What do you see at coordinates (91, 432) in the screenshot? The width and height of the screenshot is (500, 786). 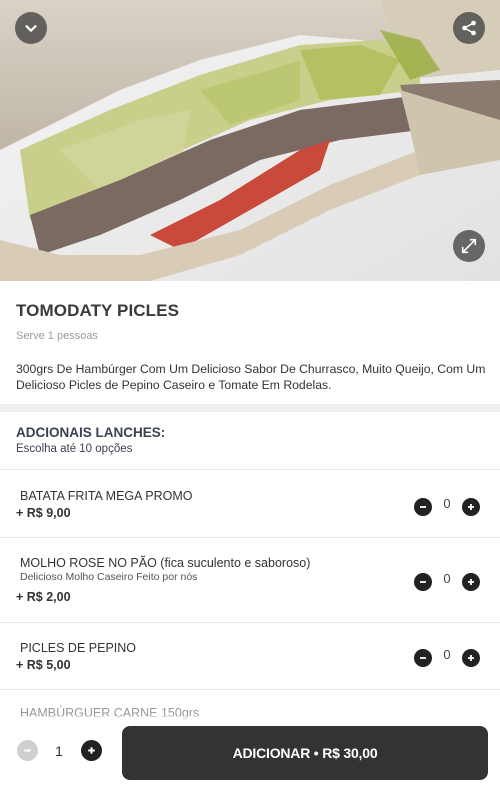 I see `addons-title: ADCIONAIS LANCHES:` at bounding box center [91, 432].